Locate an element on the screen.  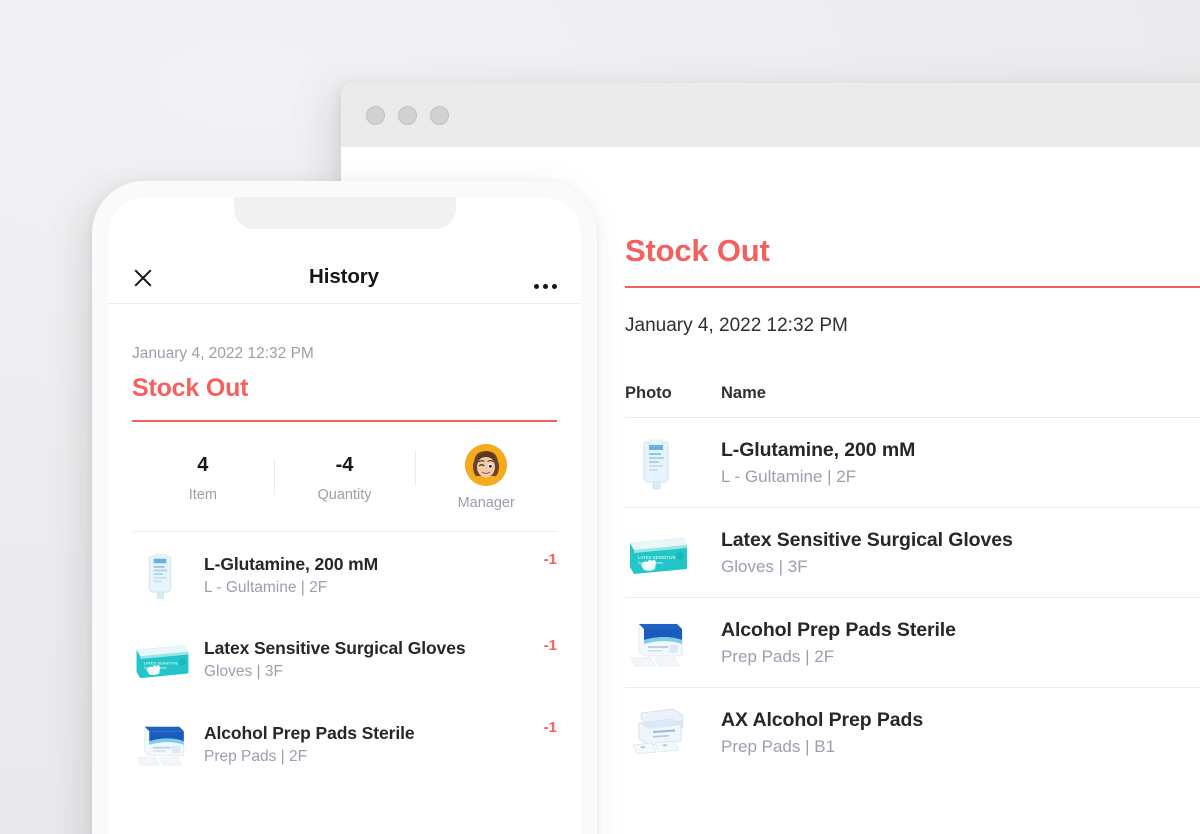
stat-manager: Manager is located at coordinates (486, 477).